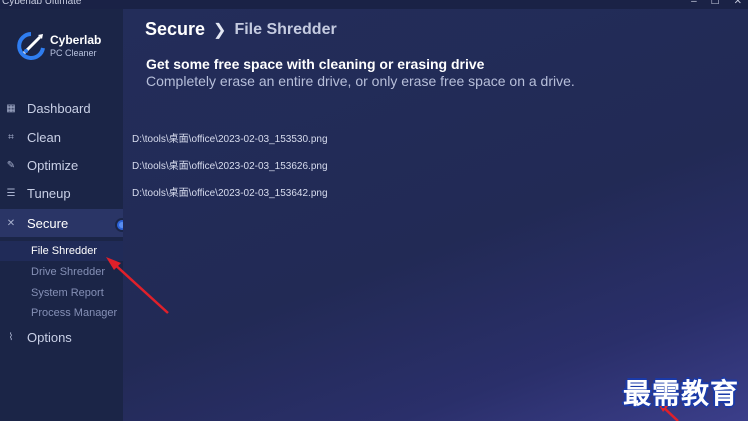 This screenshot has width=748, height=421. Describe the element at coordinates (11, 137) in the screenshot. I see `clean-icon: ⌗` at that location.